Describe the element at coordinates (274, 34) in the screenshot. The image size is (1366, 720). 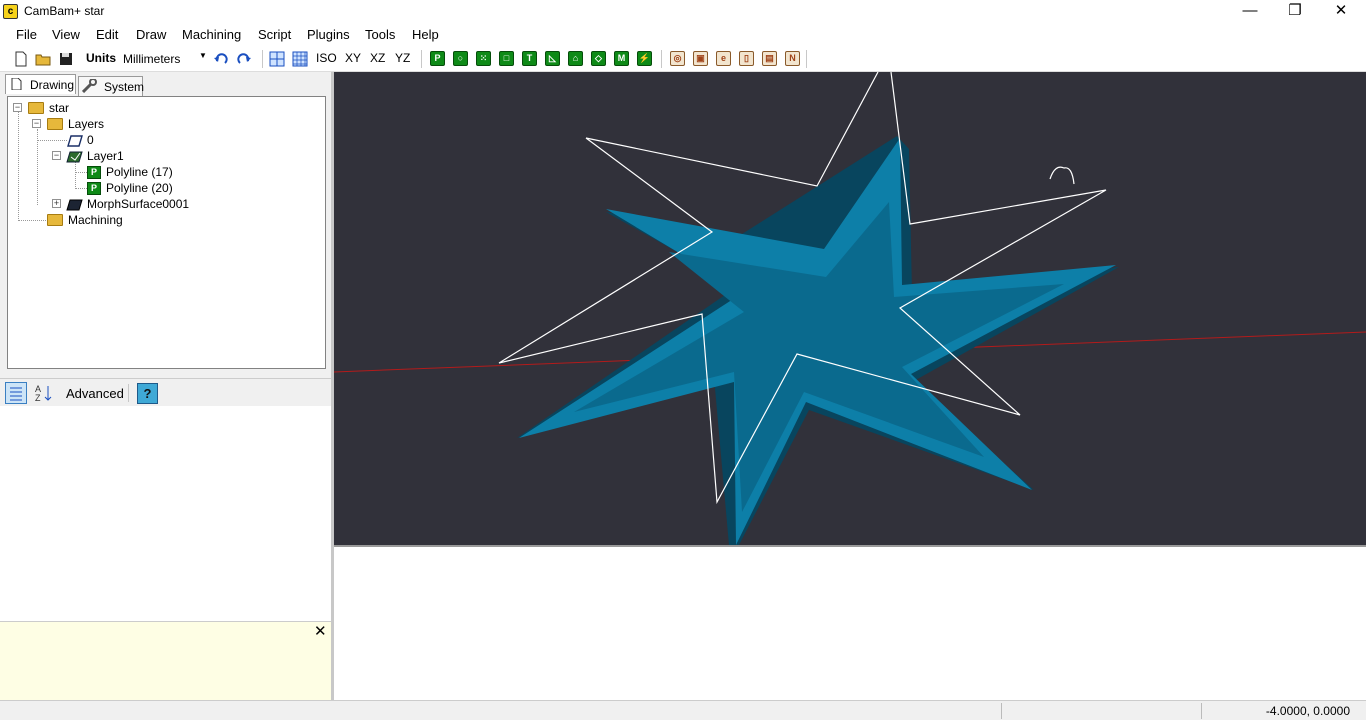
I see `menu-script: Script` at that location.